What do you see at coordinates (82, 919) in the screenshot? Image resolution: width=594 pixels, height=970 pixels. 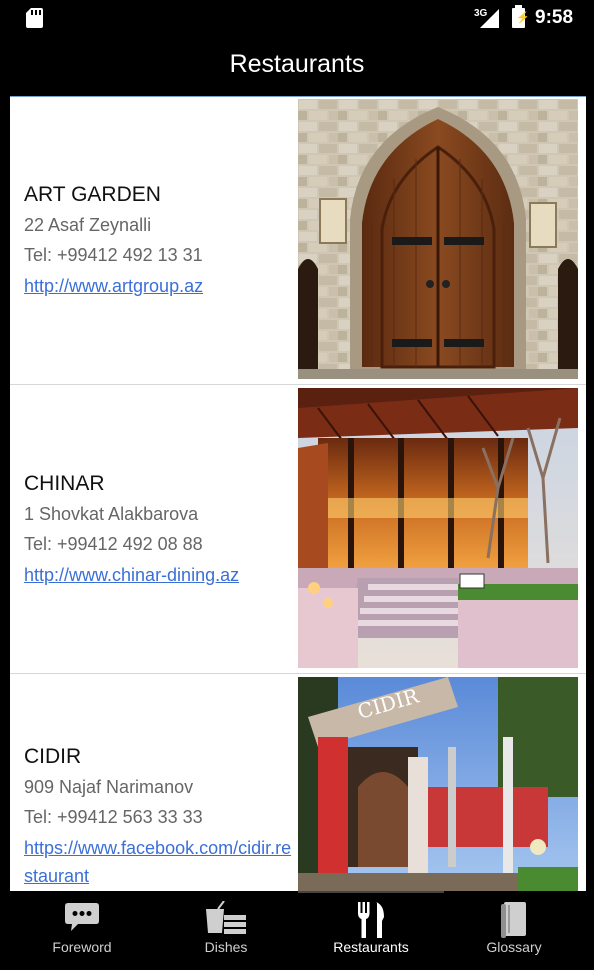 I see `speech-bubble-icon` at bounding box center [82, 919].